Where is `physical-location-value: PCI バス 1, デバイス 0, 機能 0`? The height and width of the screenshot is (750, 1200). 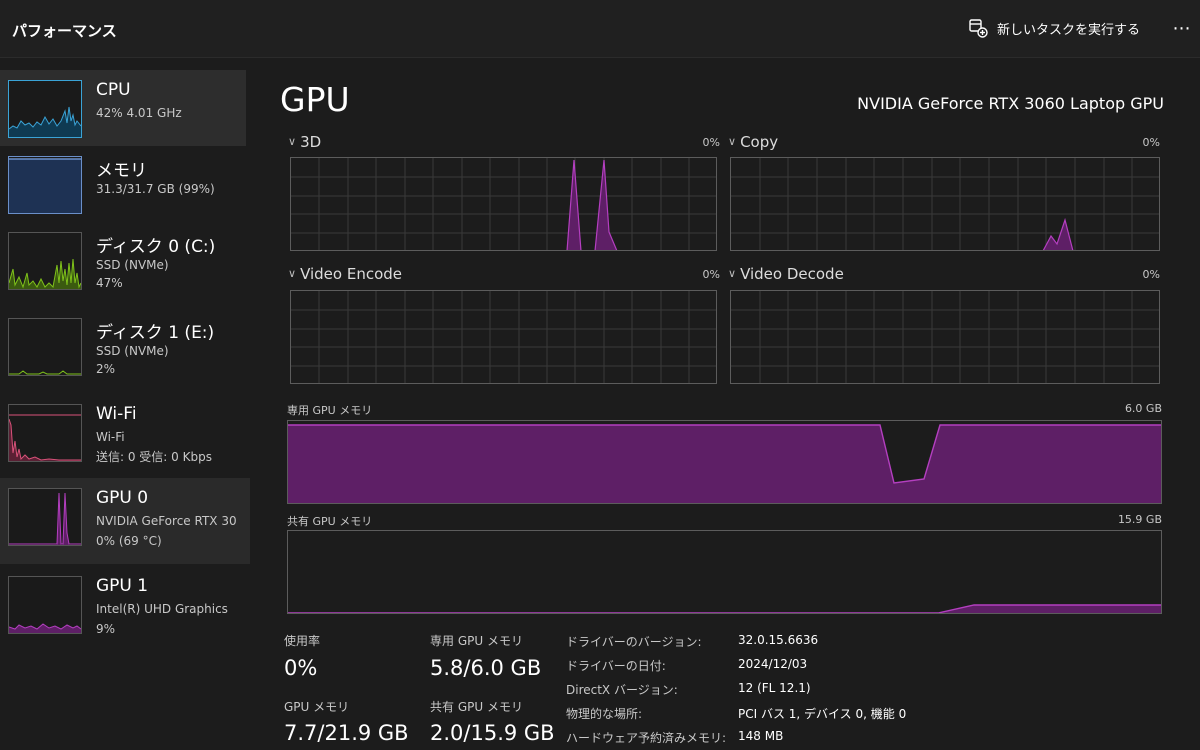
physical-location-value: PCI バス 1, デバイス 0, 機能 0 is located at coordinates (822, 714).